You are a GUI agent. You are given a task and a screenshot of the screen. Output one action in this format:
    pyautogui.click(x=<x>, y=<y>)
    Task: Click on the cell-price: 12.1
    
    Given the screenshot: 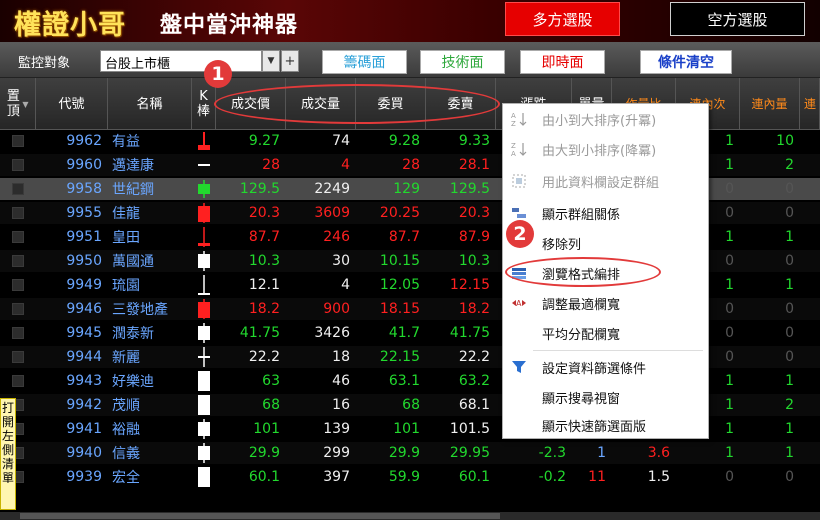 What is the action you would take?
    pyautogui.click(x=264, y=285)
    